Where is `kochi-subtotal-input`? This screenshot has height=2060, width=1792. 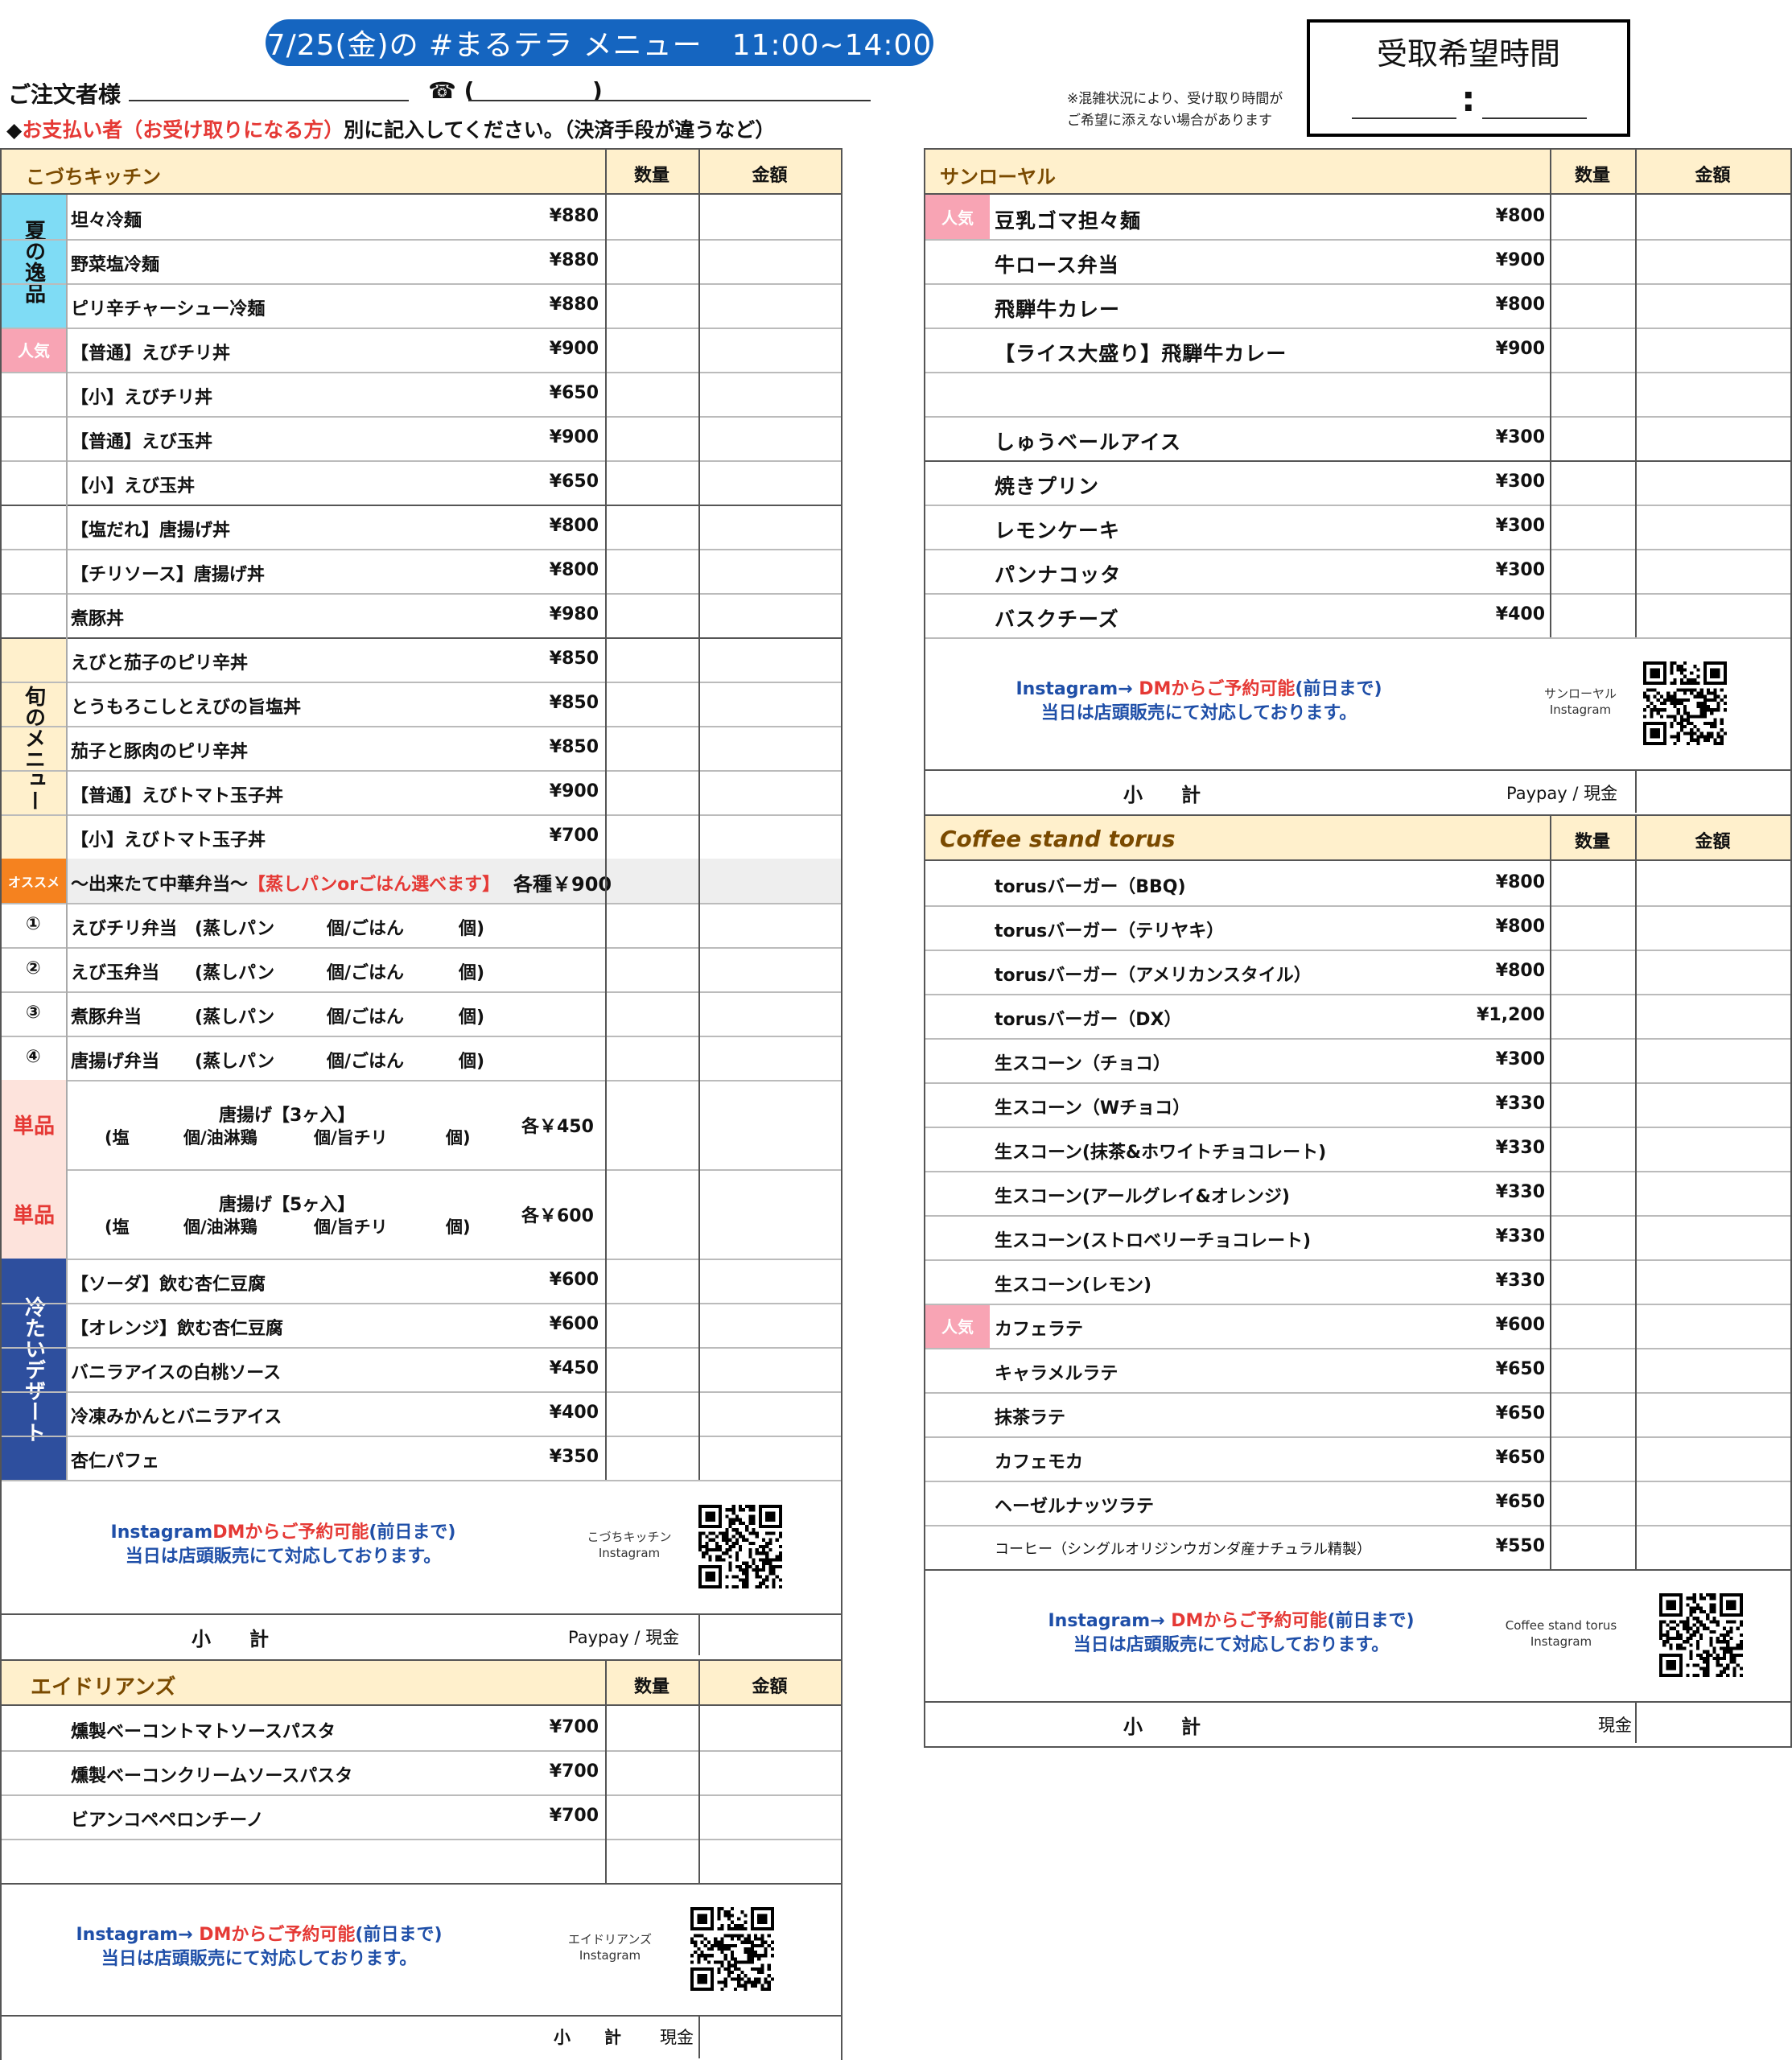
kochi-subtotal-input is located at coordinates (768, 1634).